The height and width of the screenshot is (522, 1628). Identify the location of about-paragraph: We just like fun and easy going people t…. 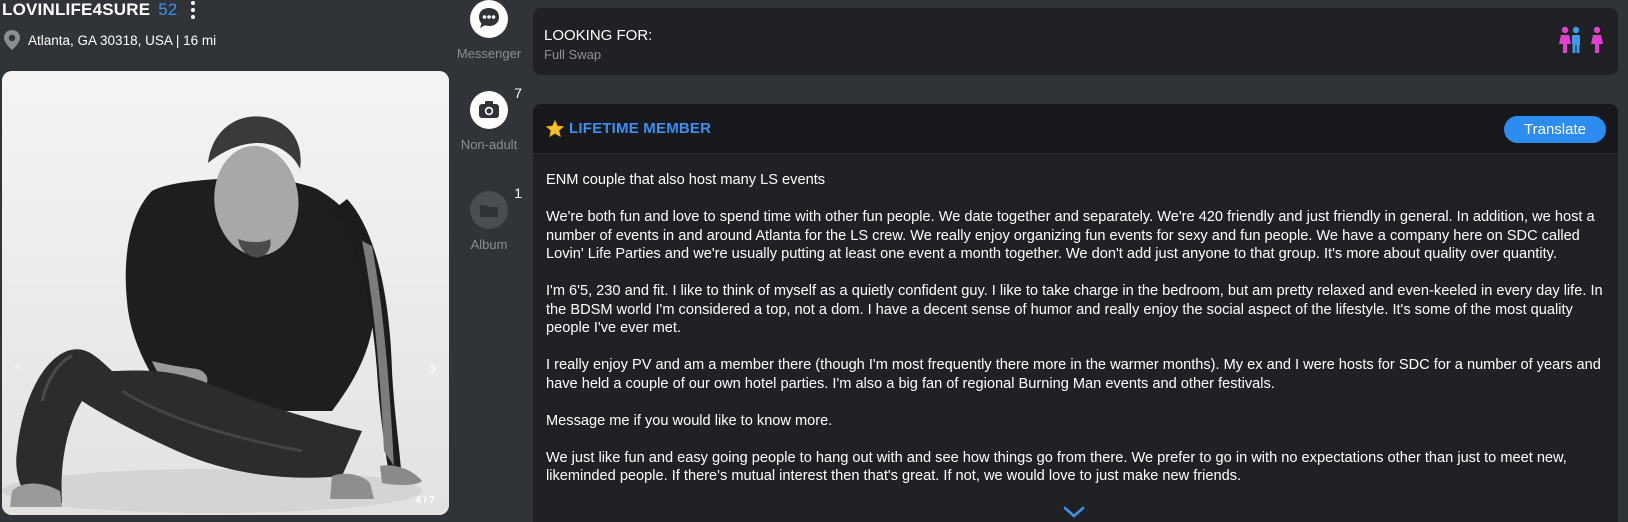
(1056, 467).